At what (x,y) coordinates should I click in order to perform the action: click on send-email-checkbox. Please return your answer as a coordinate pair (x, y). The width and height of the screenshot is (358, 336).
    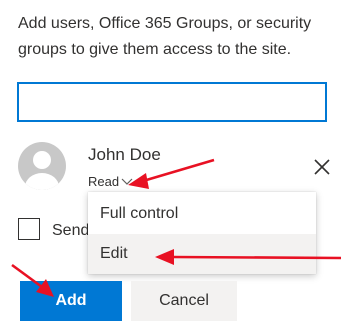
    Looking at the image, I should click on (29, 229).